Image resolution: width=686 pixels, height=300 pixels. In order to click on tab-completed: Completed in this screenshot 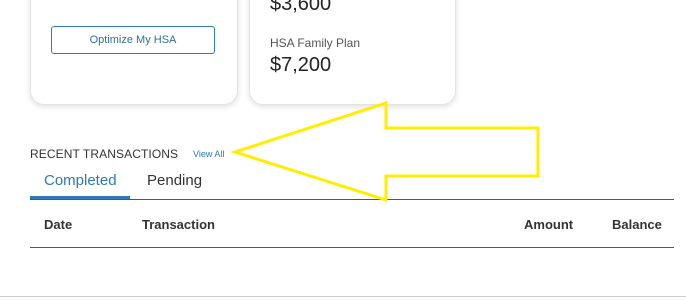, I will do `click(80, 180)`.